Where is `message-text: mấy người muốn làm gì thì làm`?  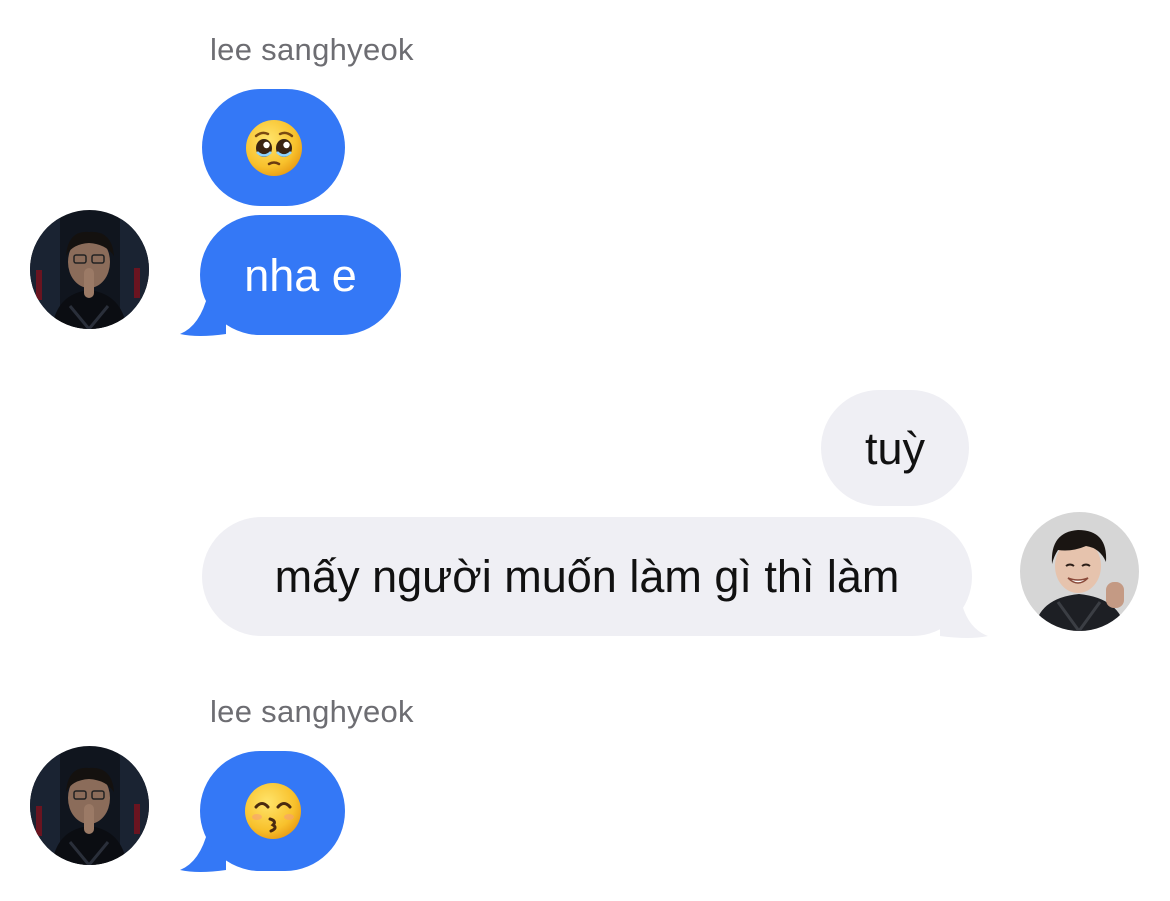 message-text: mấy người muốn làm gì thì làm is located at coordinates (587, 576).